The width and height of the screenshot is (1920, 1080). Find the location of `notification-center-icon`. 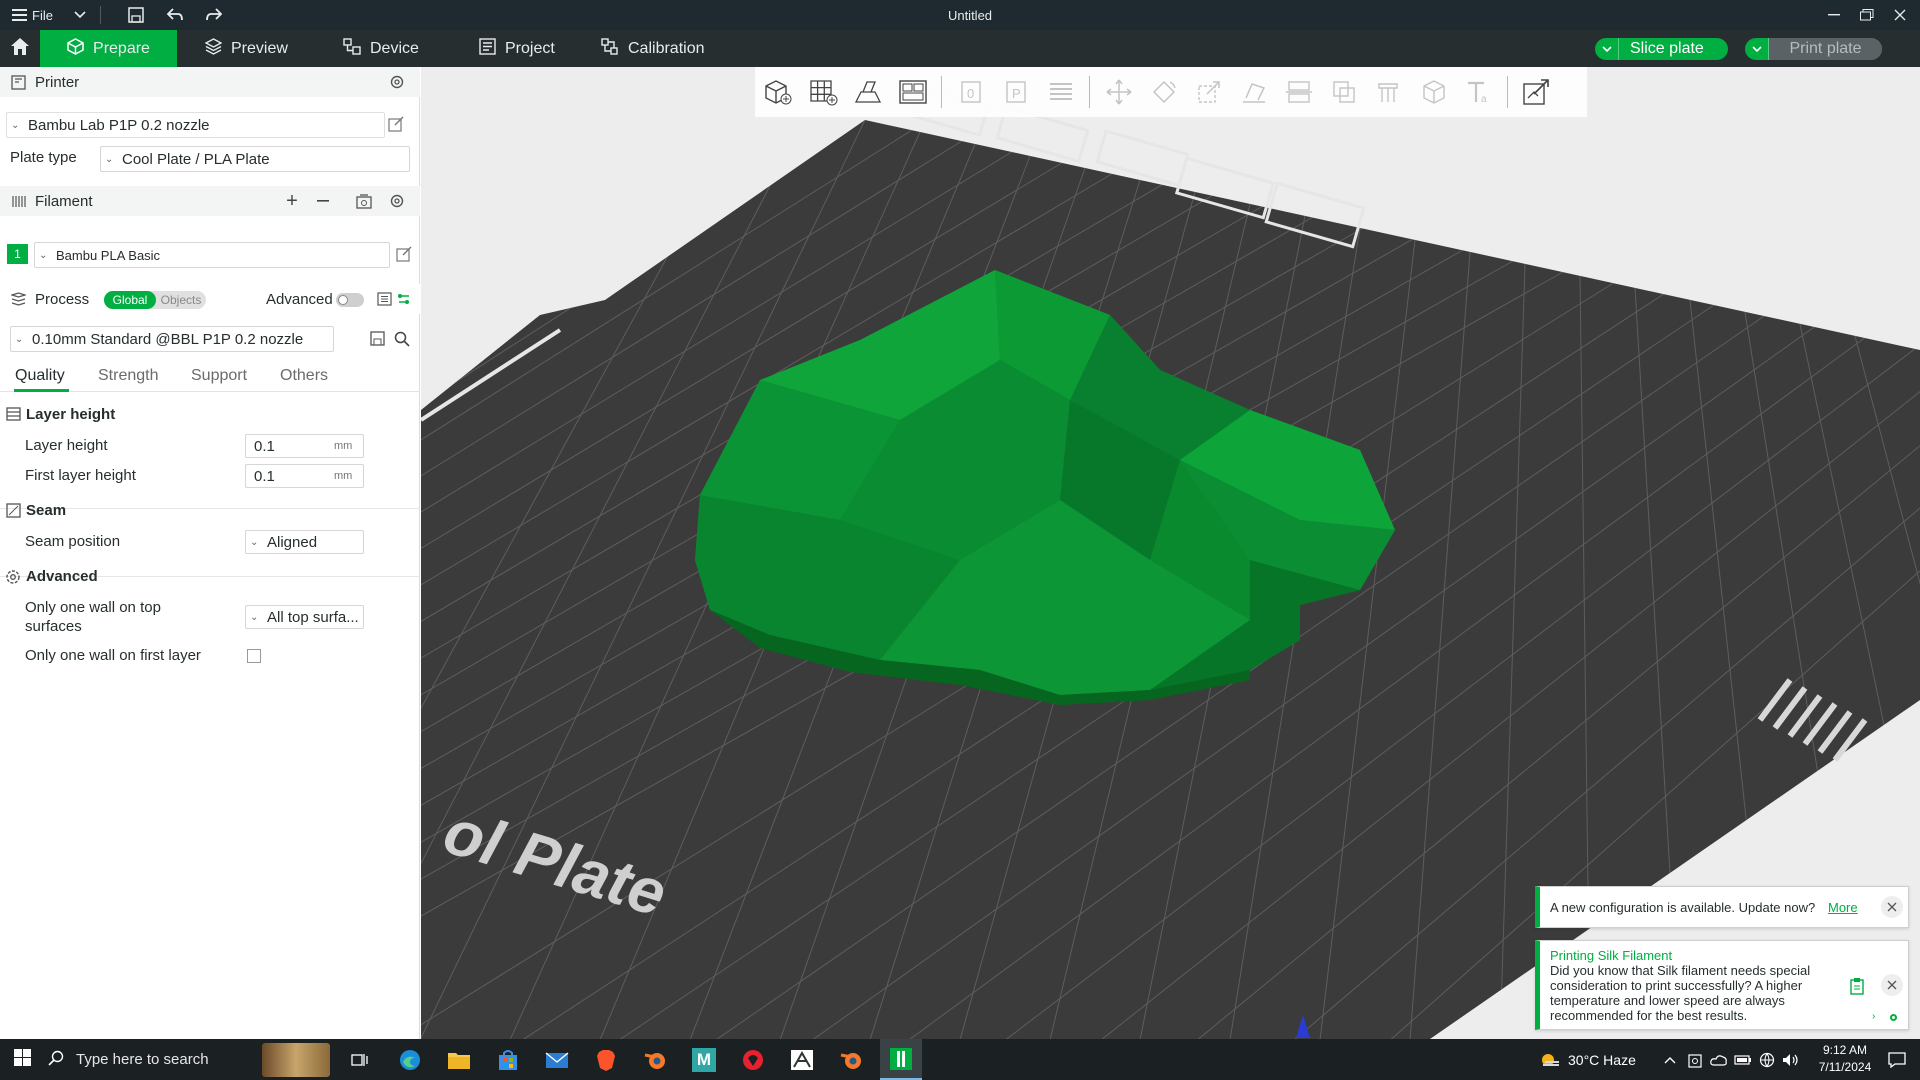

notification-center-icon is located at coordinates (1897, 1059).